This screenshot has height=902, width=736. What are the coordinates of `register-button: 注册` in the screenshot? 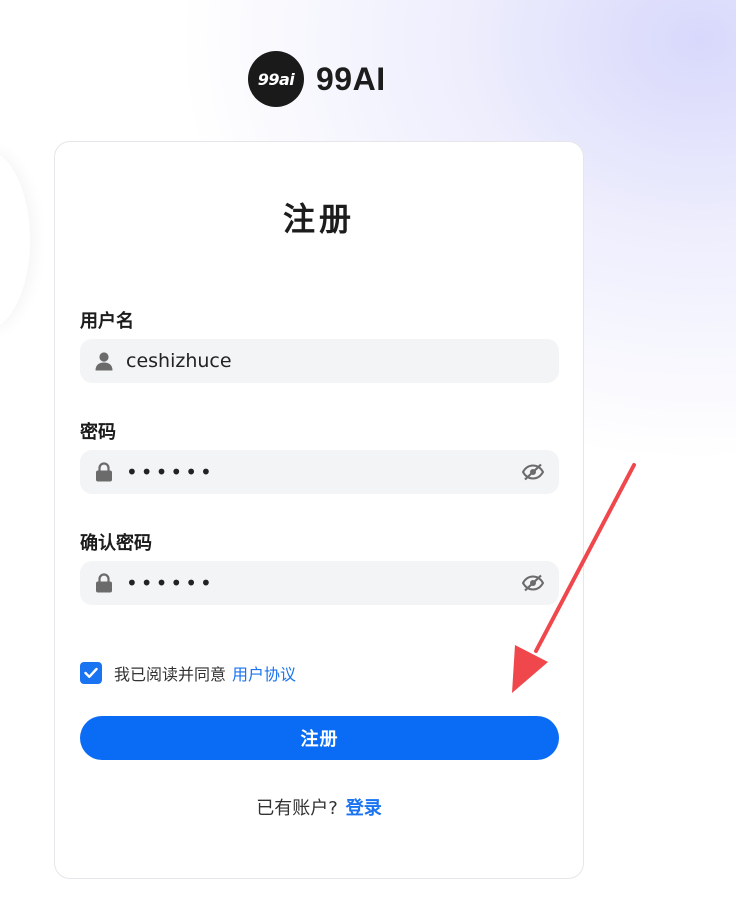 It's located at (319, 738).